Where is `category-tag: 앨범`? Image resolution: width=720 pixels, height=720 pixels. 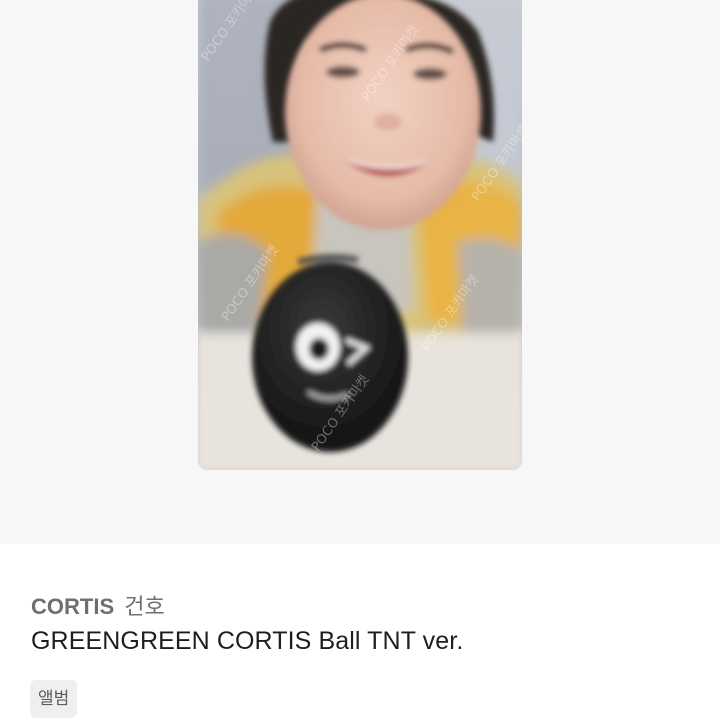 category-tag: 앨범 is located at coordinates (54, 699).